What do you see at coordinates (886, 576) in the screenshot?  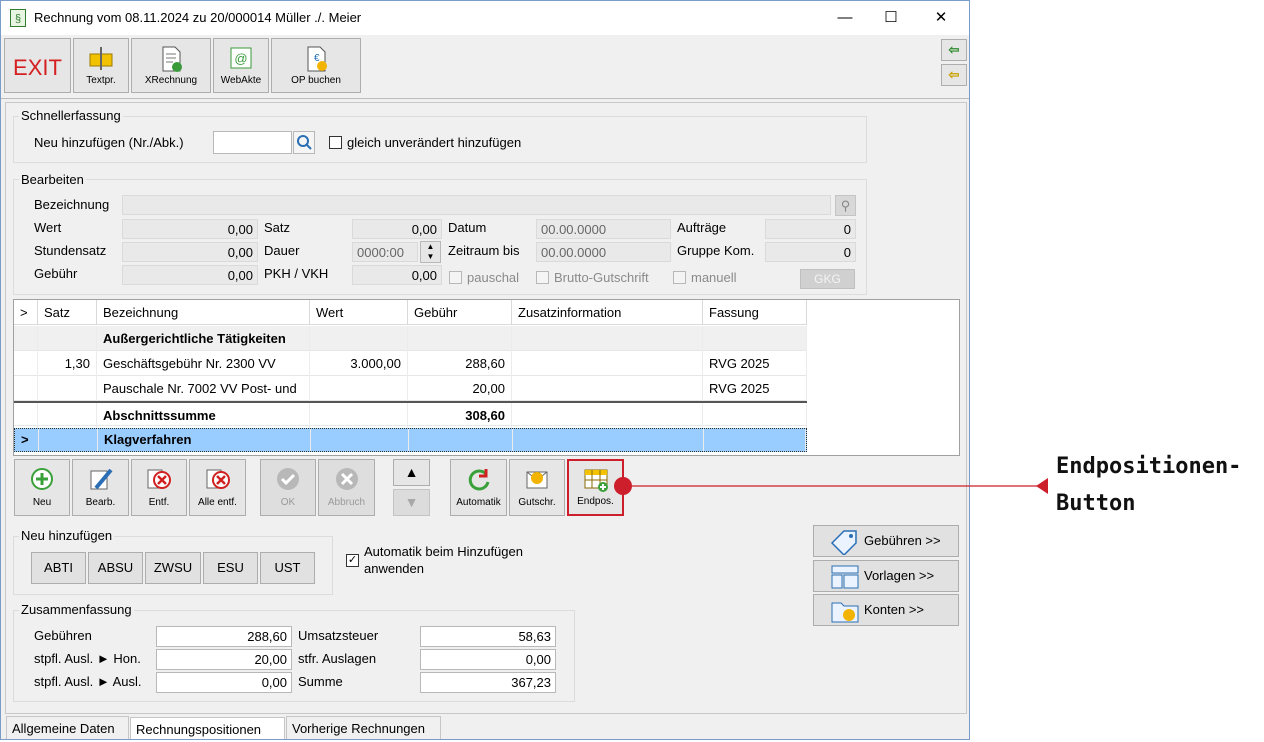 I see `vorlagen-button: Vorlagen >>` at bounding box center [886, 576].